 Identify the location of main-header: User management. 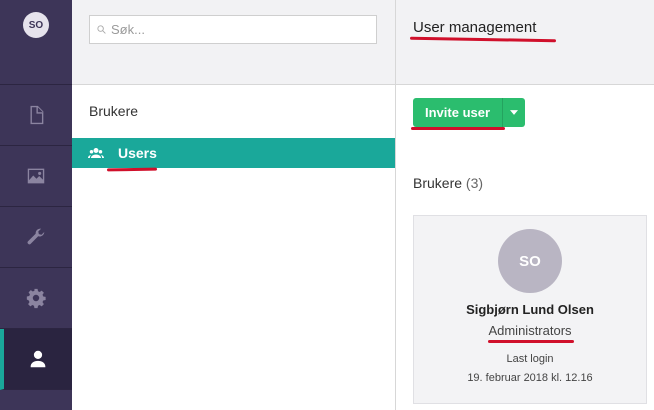
(525, 42).